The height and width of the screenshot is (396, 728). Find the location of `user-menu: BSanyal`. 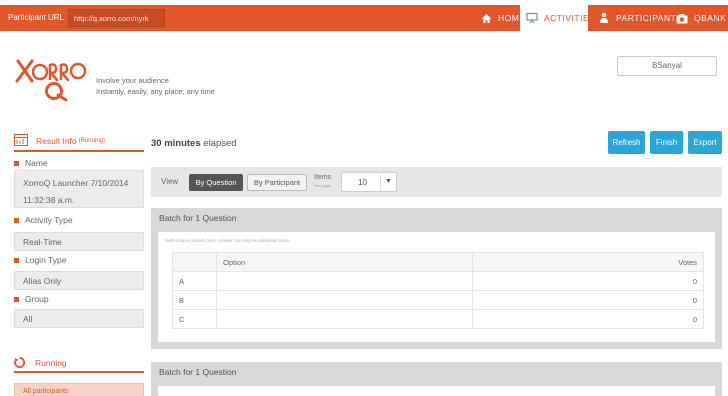

user-menu: BSanyal is located at coordinates (667, 66).